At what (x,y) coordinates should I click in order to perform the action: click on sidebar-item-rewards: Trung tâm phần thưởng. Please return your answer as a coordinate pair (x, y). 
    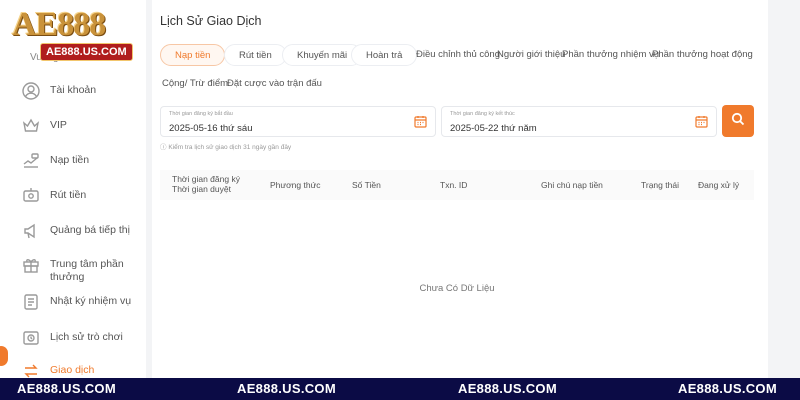
    Looking at the image, I should click on (82, 270).